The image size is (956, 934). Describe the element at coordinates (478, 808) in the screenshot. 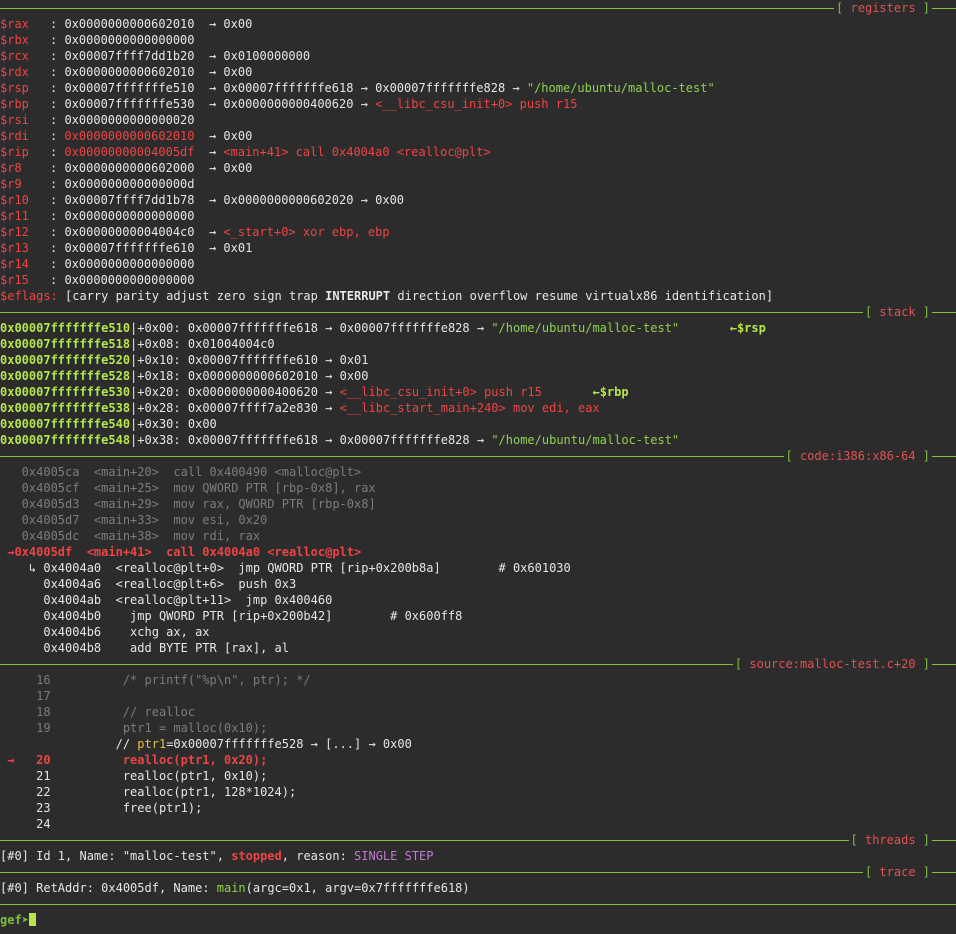

I see `source-line: 23 free(ptr1);` at that location.